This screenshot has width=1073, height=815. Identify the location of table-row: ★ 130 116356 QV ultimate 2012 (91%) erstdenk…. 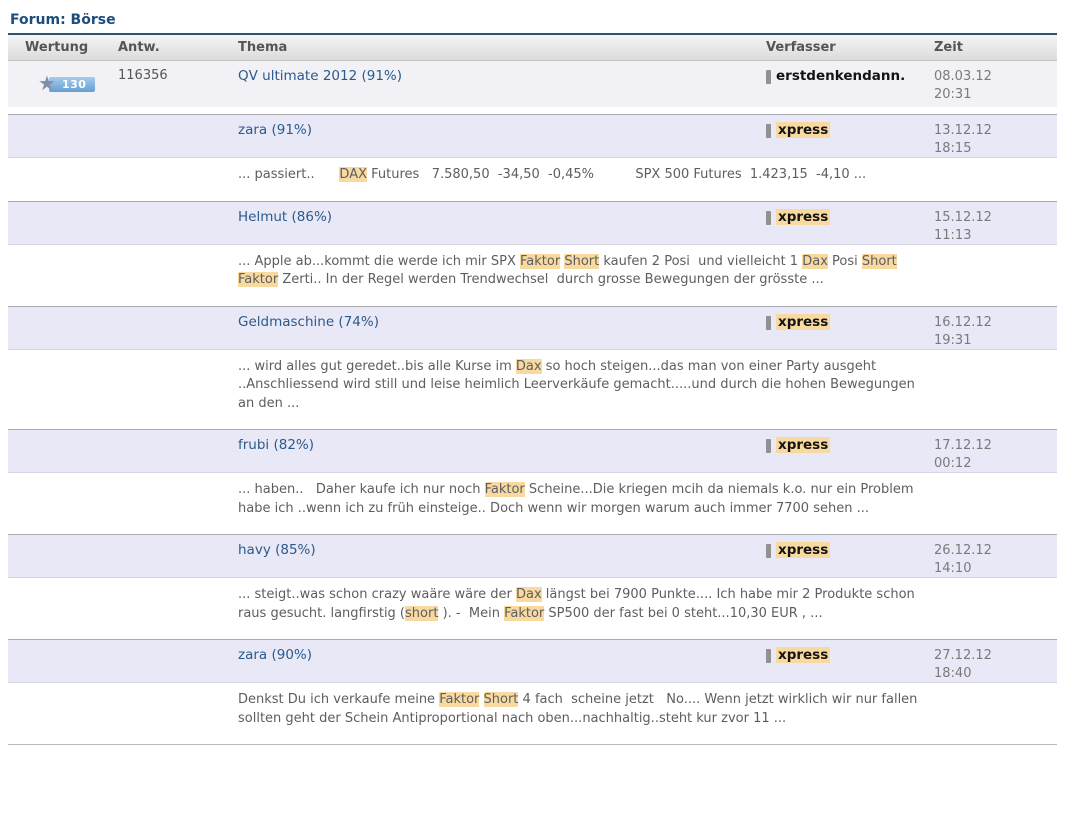
(532, 84).